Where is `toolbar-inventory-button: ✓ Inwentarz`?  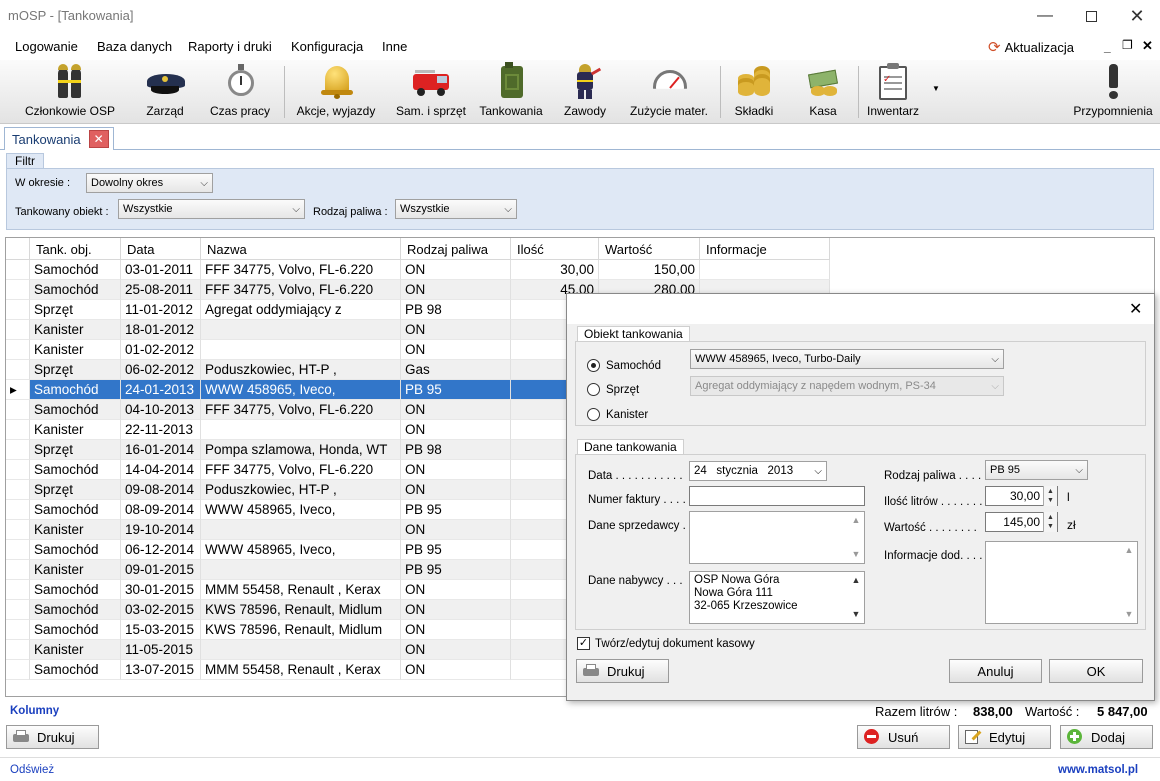 toolbar-inventory-button: ✓ Inwentarz is located at coordinates (893, 92).